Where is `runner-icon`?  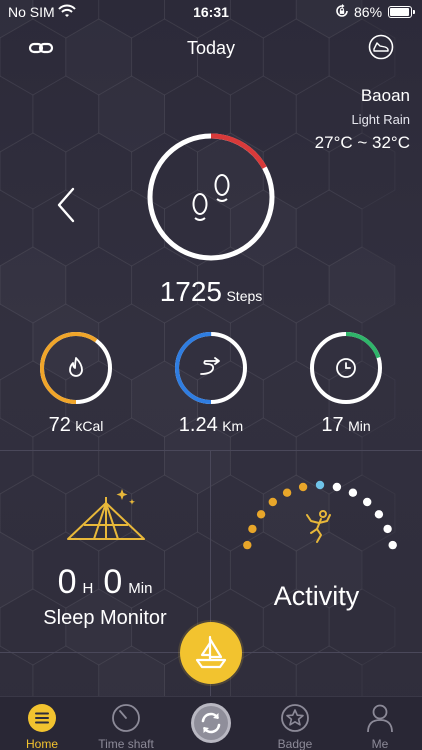
runner-icon is located at coordinates (318, 526).